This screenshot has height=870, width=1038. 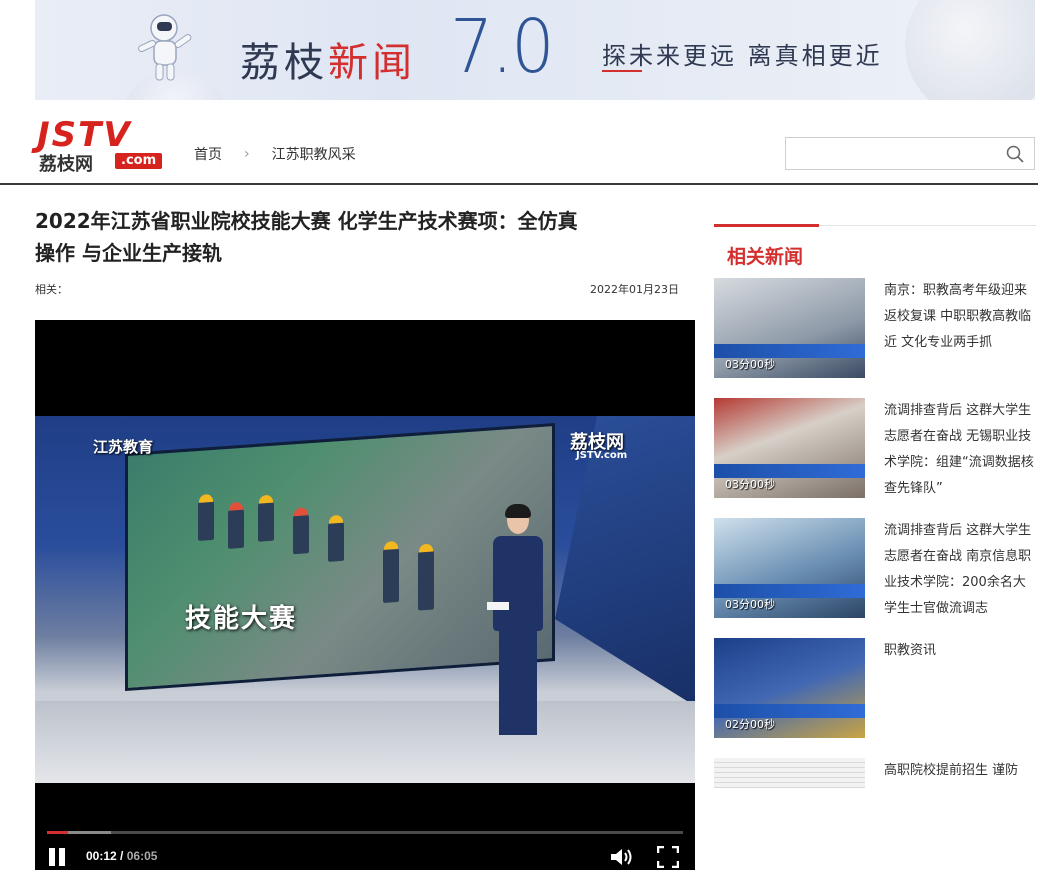 I want to click on article-title: 2022年江苏省职业院校技能大赛 化学生产技术赛项：全仿真操作 与企业生产接轨, so click(x=306, y=237).